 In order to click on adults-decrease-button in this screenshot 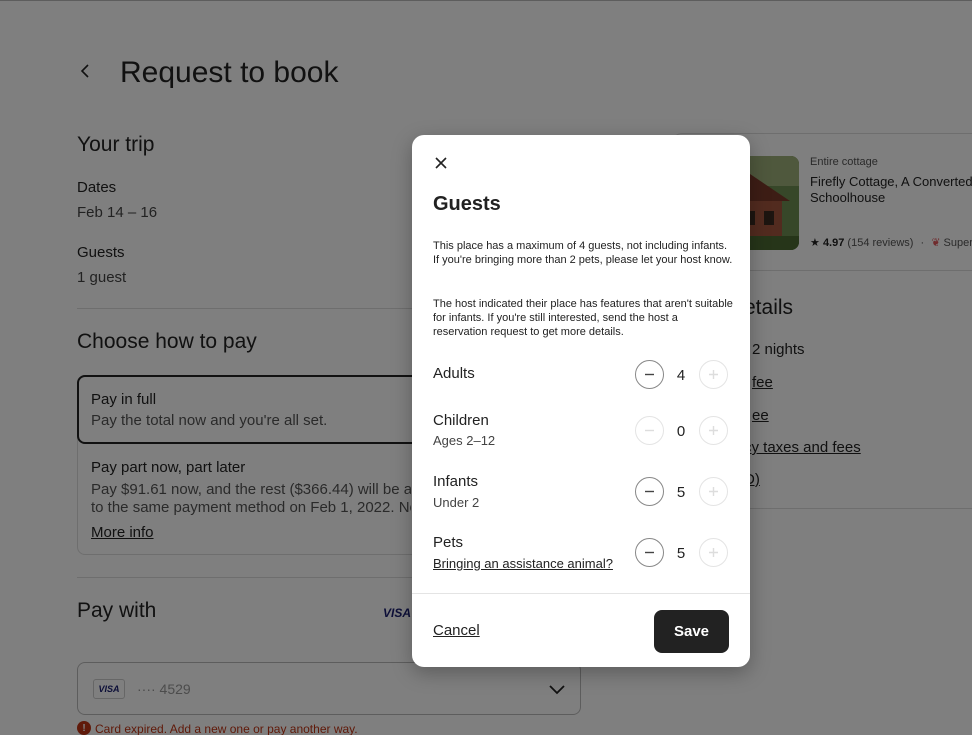, I will do `click(649, 374)`.